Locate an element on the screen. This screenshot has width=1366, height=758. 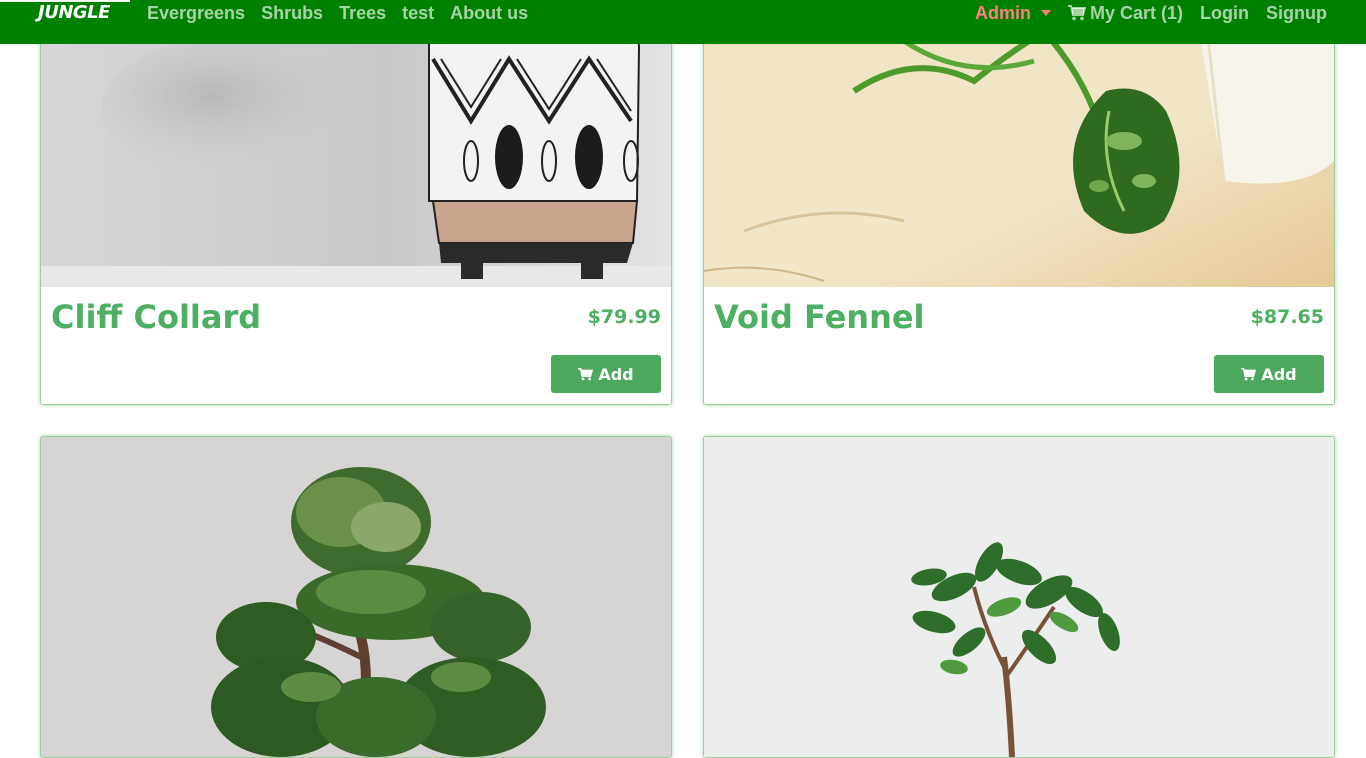
nav-right-links: Admin My Cart (1) Login Signup is located at coordinates (1151, 13).